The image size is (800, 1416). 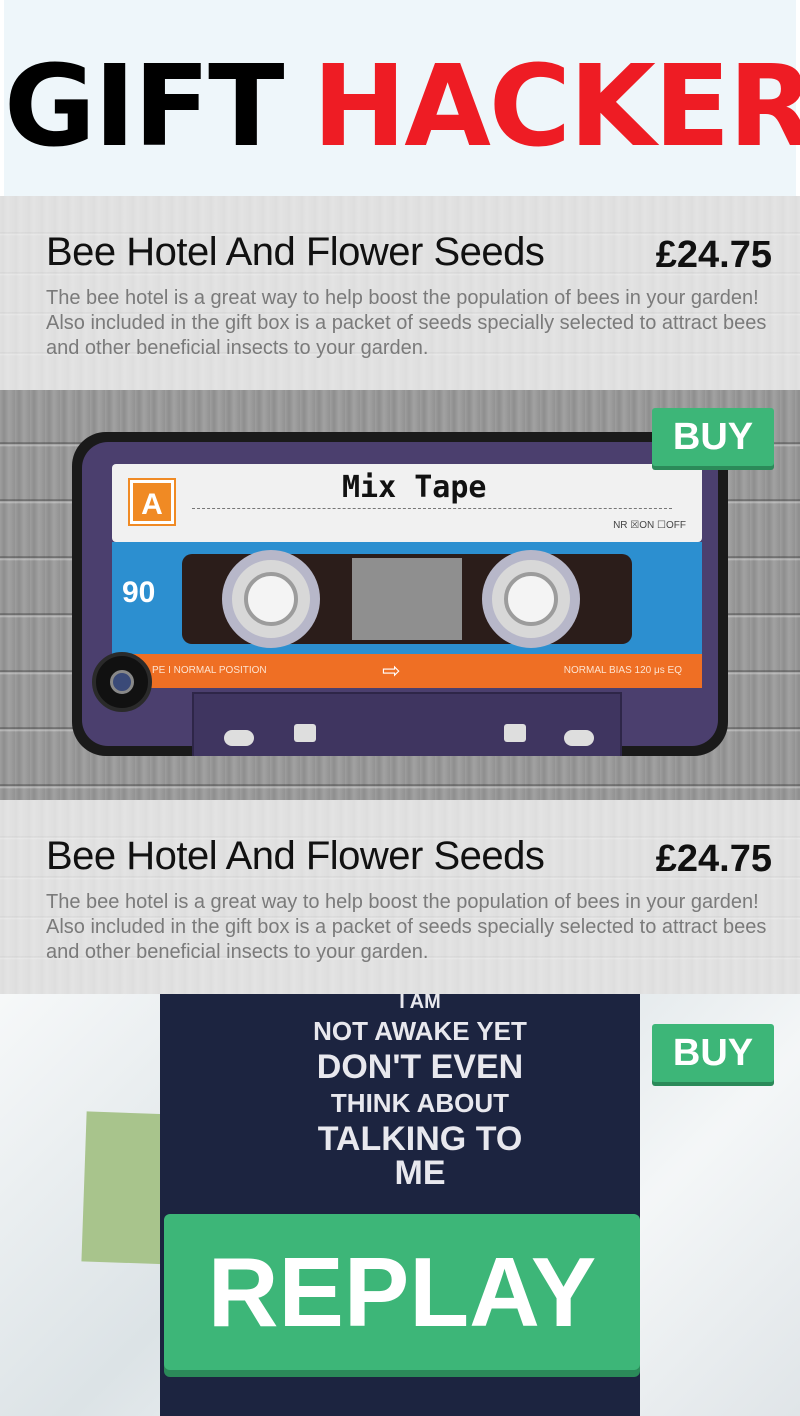 I want to click on cassette-blue-band: 90, so click(x=407, y=598).